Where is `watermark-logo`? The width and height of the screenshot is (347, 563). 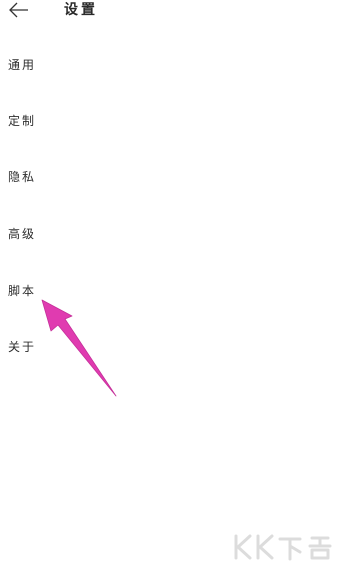
watermark-logo is located at coordinates (283, 547).